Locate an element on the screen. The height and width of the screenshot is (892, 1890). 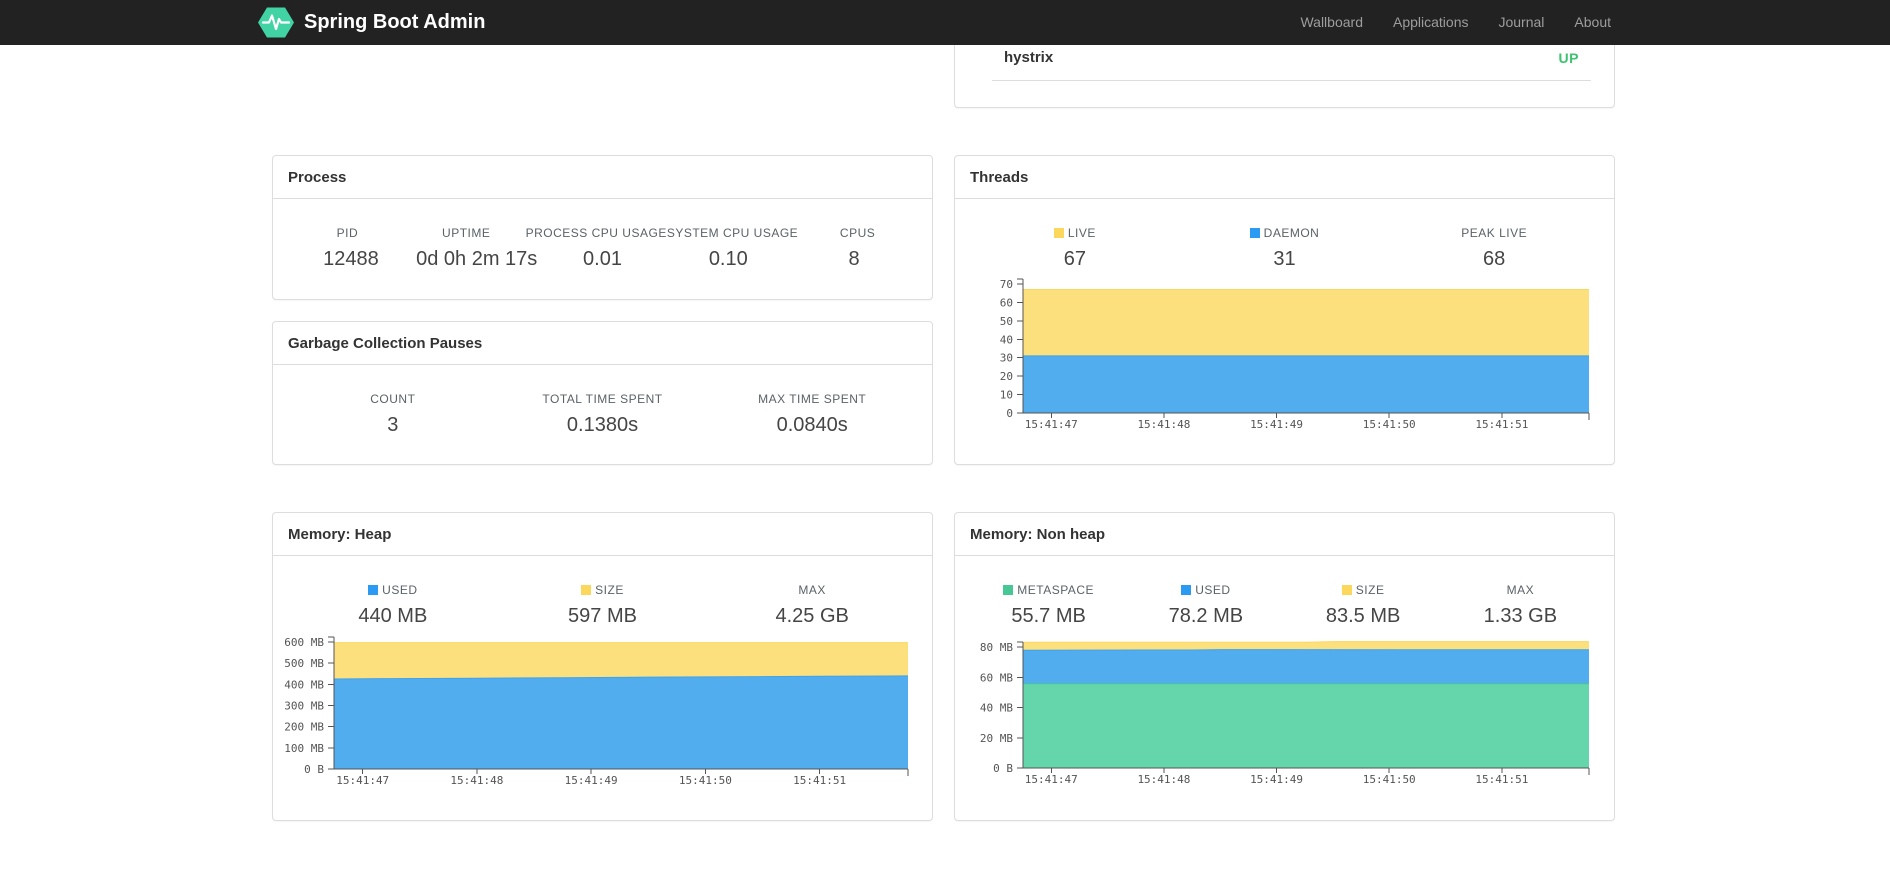
legend-nonheap-max: MAX is located at coordinates (1520, 590).